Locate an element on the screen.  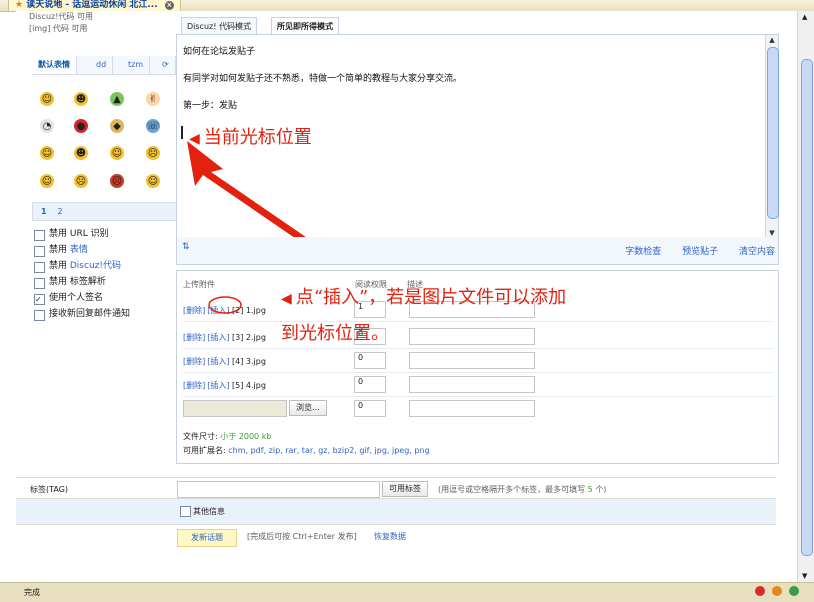
page-scrollbar: ▲ ▼ is located at coordinates (805, 296).